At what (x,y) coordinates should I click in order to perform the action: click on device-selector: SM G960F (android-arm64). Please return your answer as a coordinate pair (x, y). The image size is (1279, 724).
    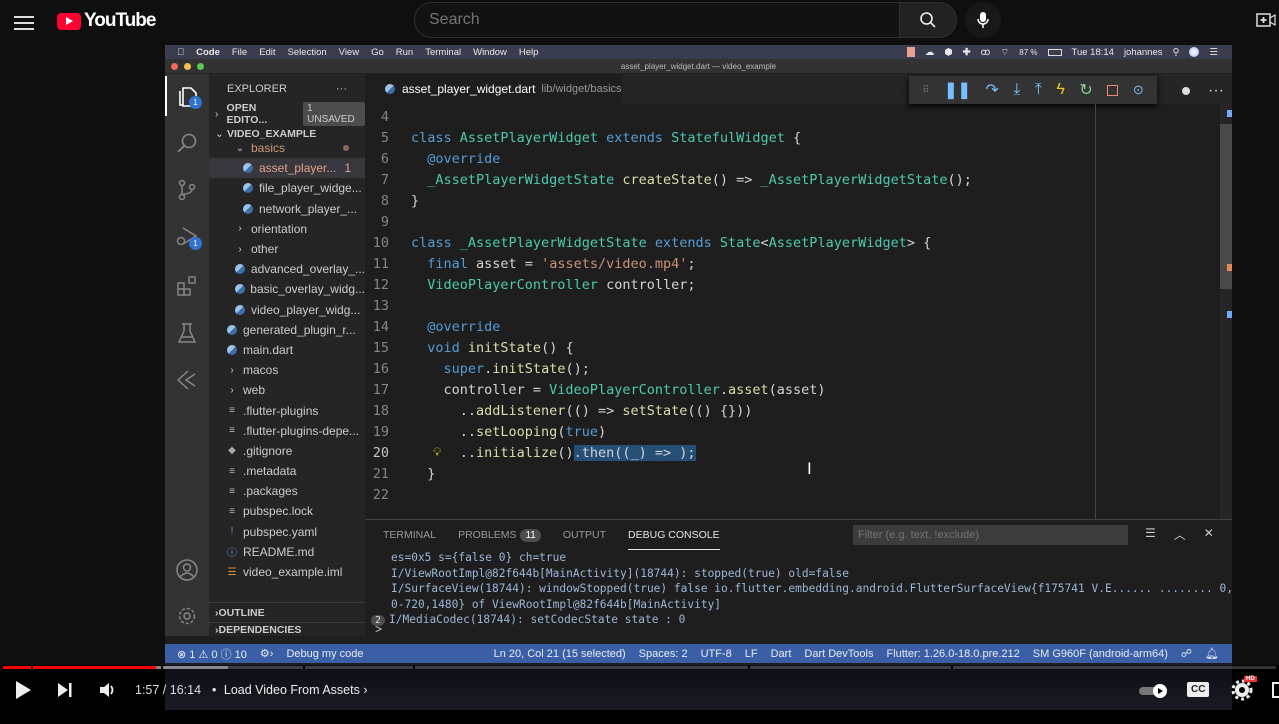
    Looking at the image, I should click on (1100, 654).